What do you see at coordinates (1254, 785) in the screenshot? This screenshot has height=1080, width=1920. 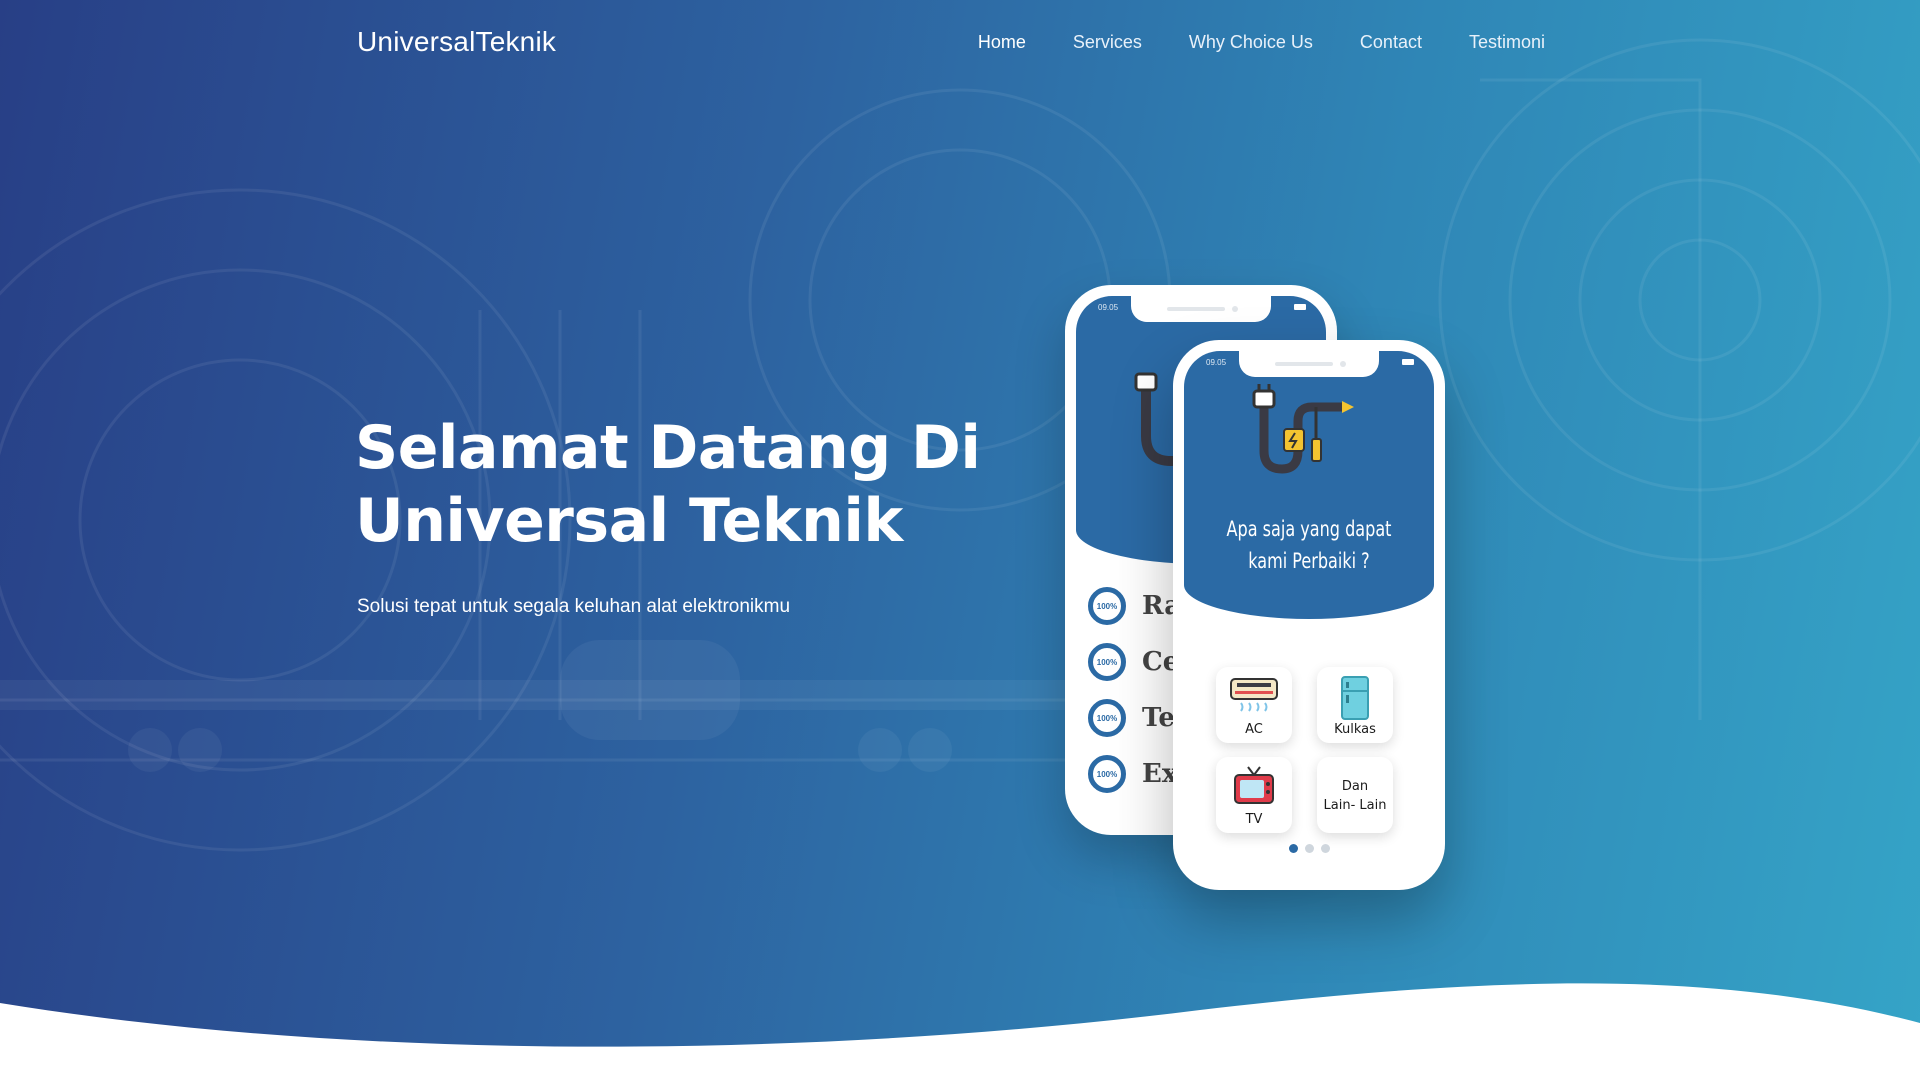 I see `television-icon` at bounding box center [1254, 785].